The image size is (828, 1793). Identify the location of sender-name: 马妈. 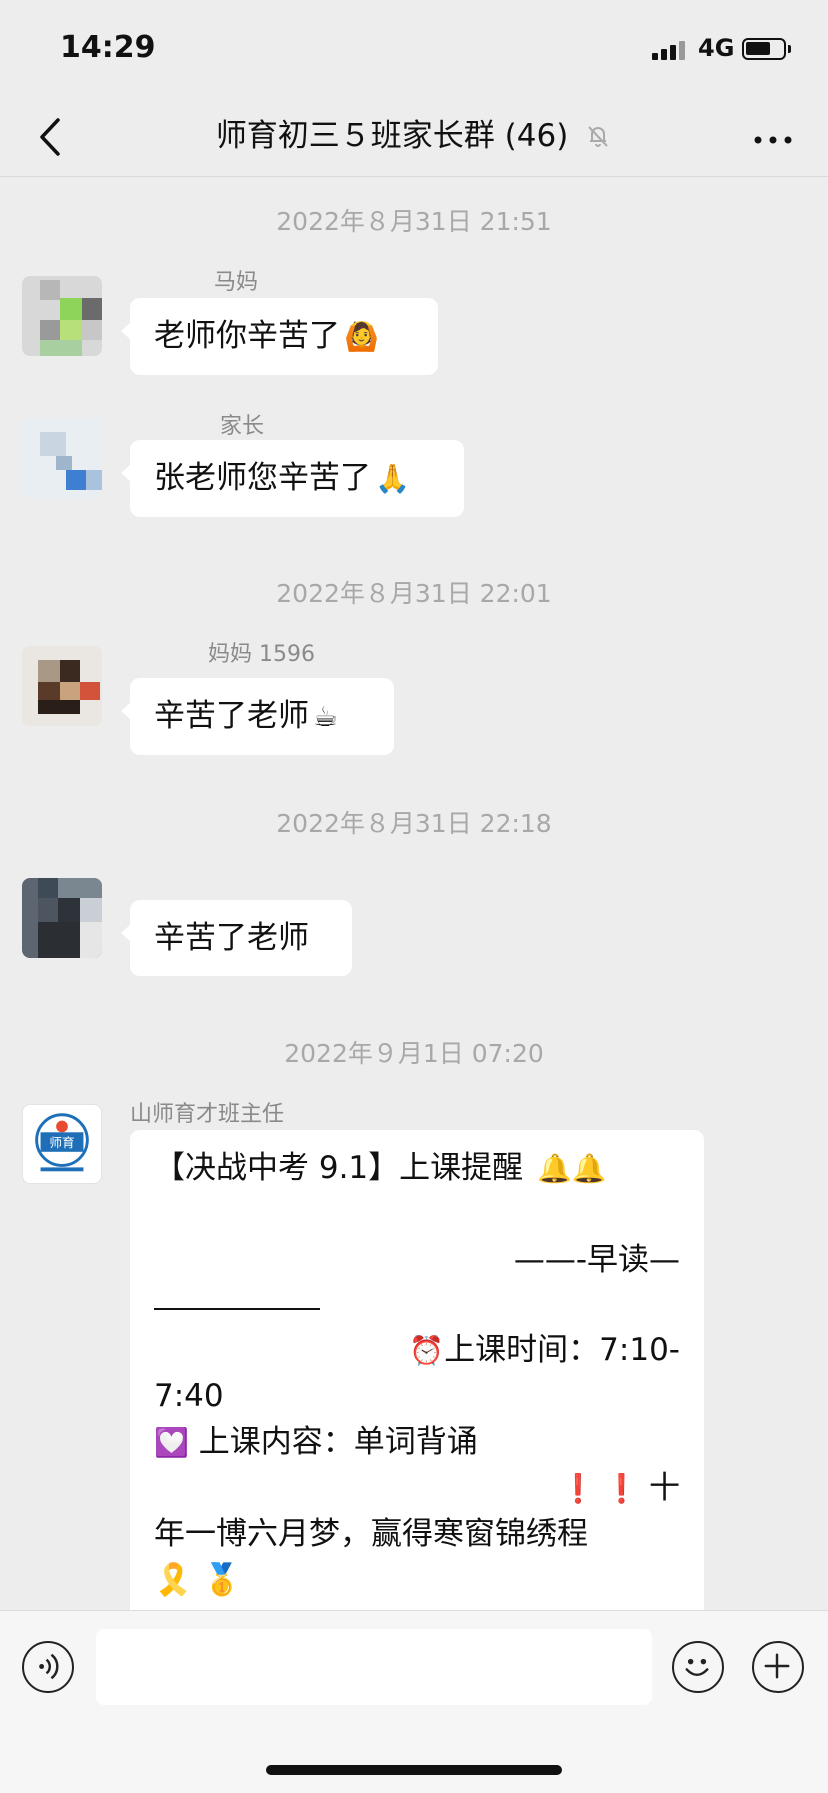
(236, 282).